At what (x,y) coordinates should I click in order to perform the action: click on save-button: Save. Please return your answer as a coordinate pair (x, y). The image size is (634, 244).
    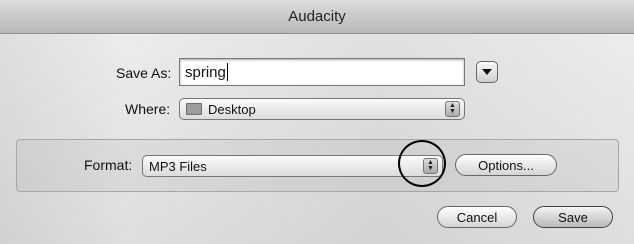
    Looking at the image, I should click on (573, 217).